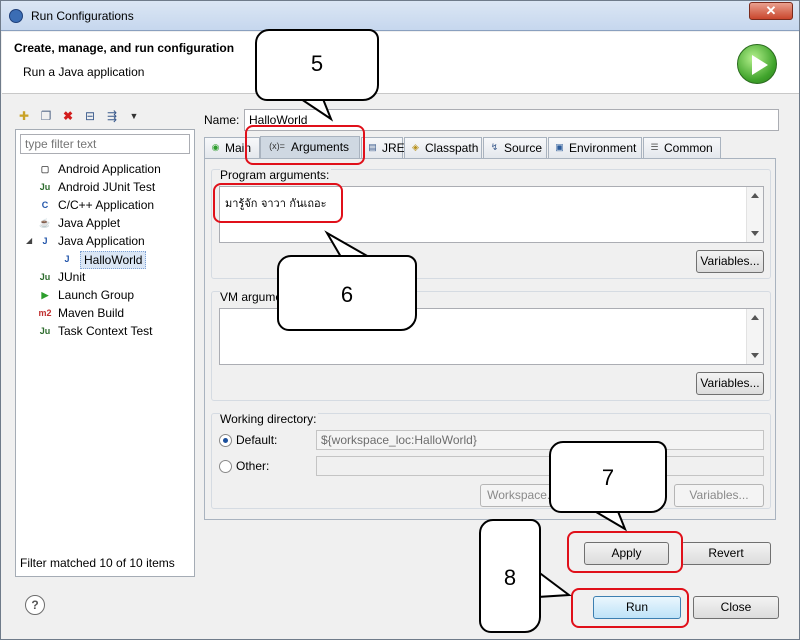  Describe the element at coordinates (97, 563) in the screenshot. I see `filter-status: Filter matched 10 of 10 items` at that location.